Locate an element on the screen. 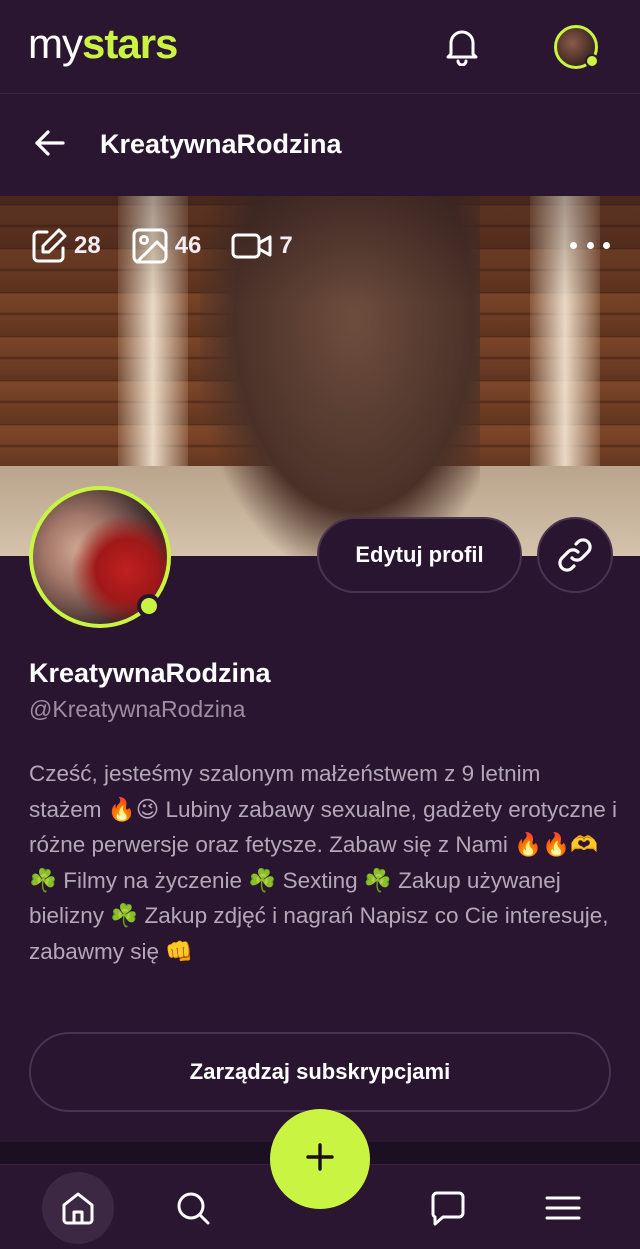  profile-stats: 28 46 7 is located at coordinates (176, 246).